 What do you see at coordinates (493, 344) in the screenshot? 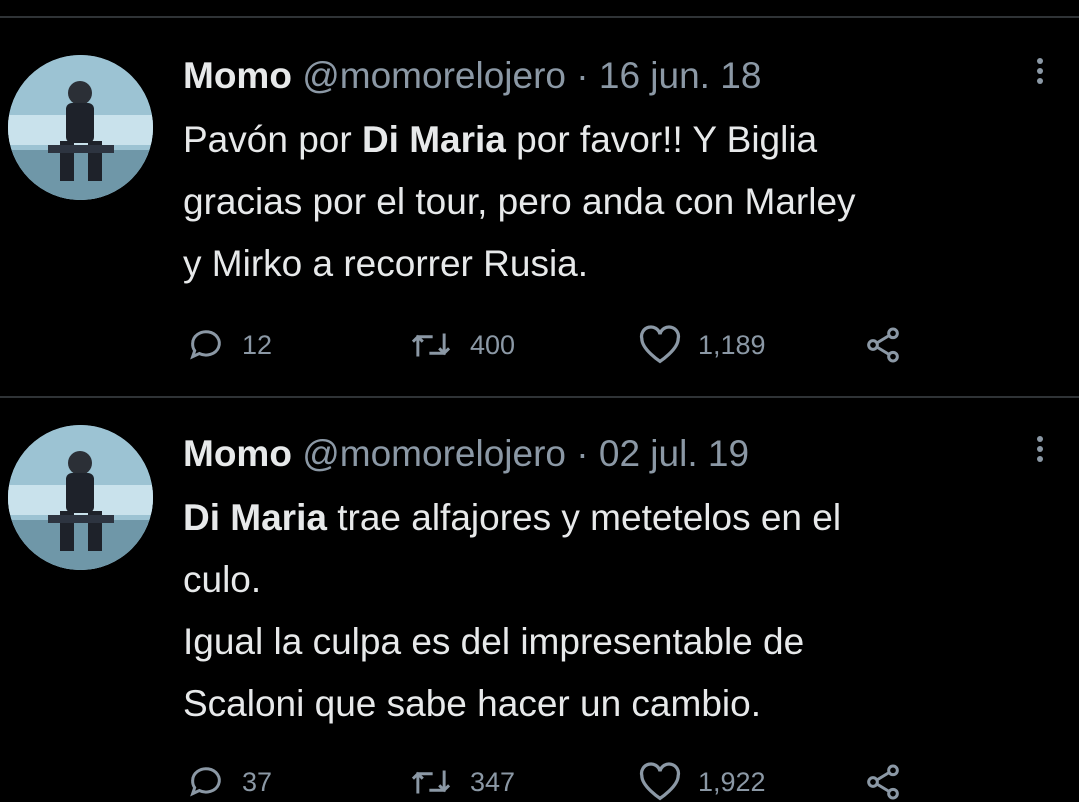
I see `retweet-count: 400` at bounding box center [493, 344].